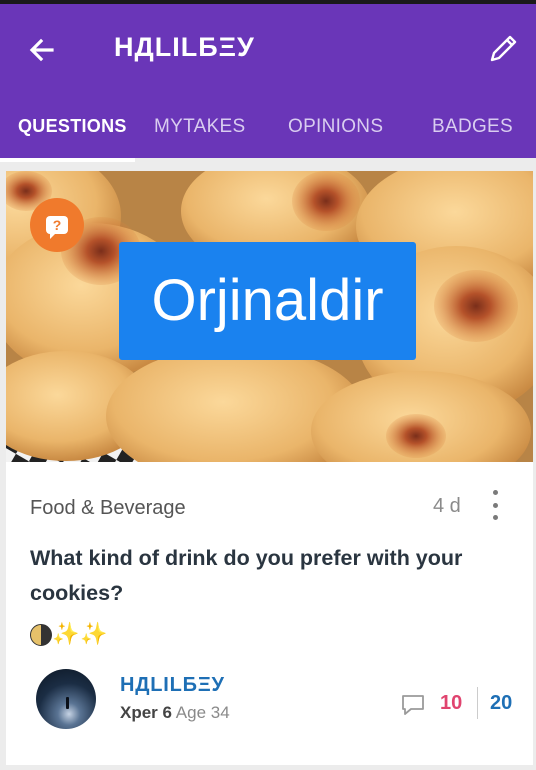 The height and width of the screenshot is (770, 536). I want to click on question-badge: ?, so click(57, 225).